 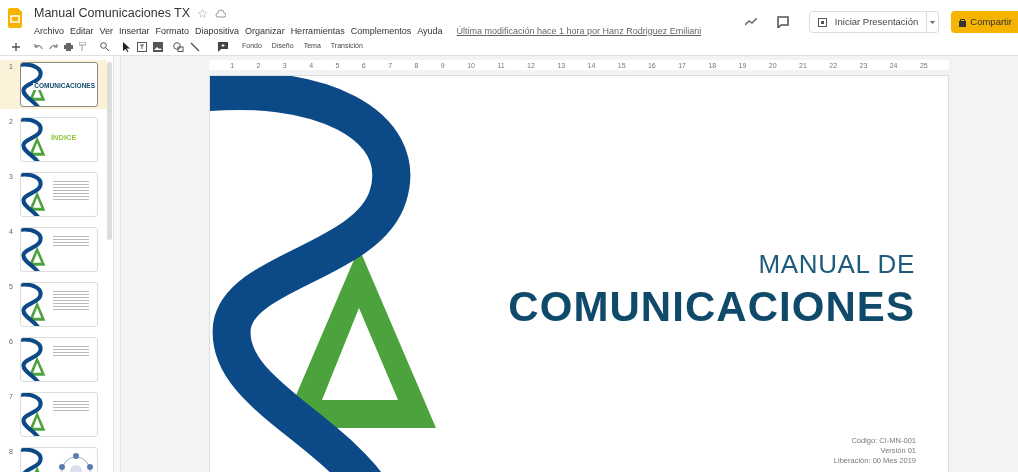 I want to click on last-edit-link: Última modificación hace 1 hora por Hanz Rodriguez Emiliani, so click(x=579, y=31).